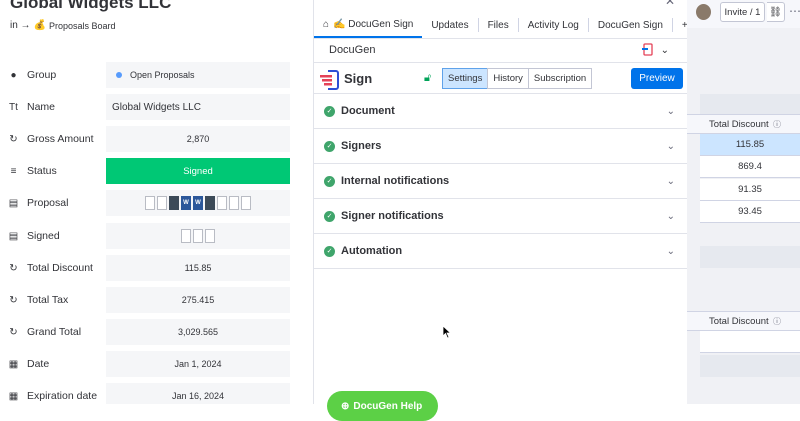 The image size is (800, 421). Describe the element at coordinates (13, 396) in the screenshot. I see `calendar-icon: ▦` at that location.